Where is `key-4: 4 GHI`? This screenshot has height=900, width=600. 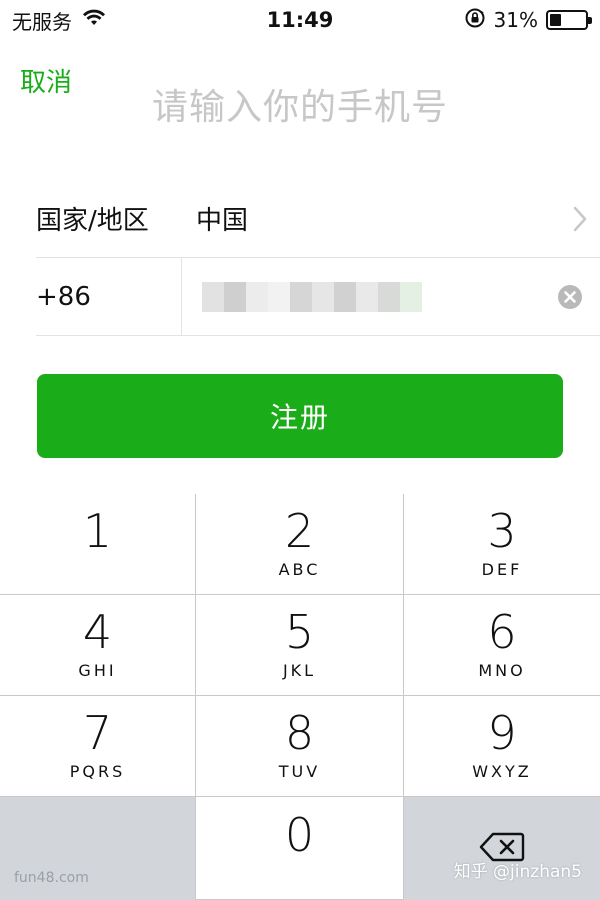
key-4: 4 GHI is located at coordinates (98, 645).